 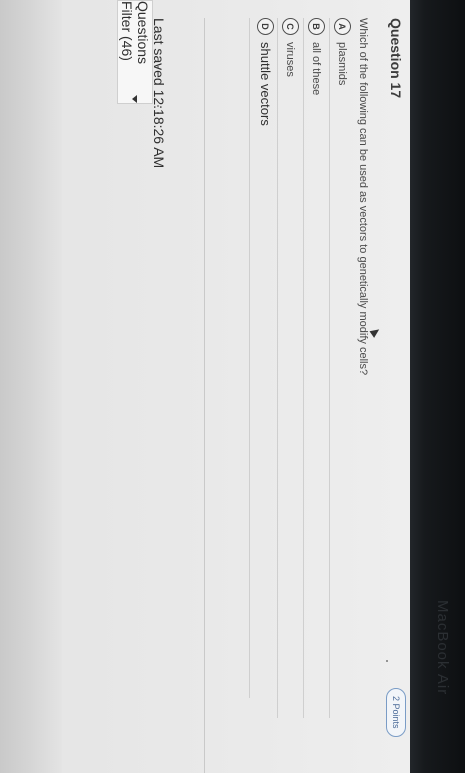 I want to click on option-label: shuttle vectors, so click(x=265, y=84).